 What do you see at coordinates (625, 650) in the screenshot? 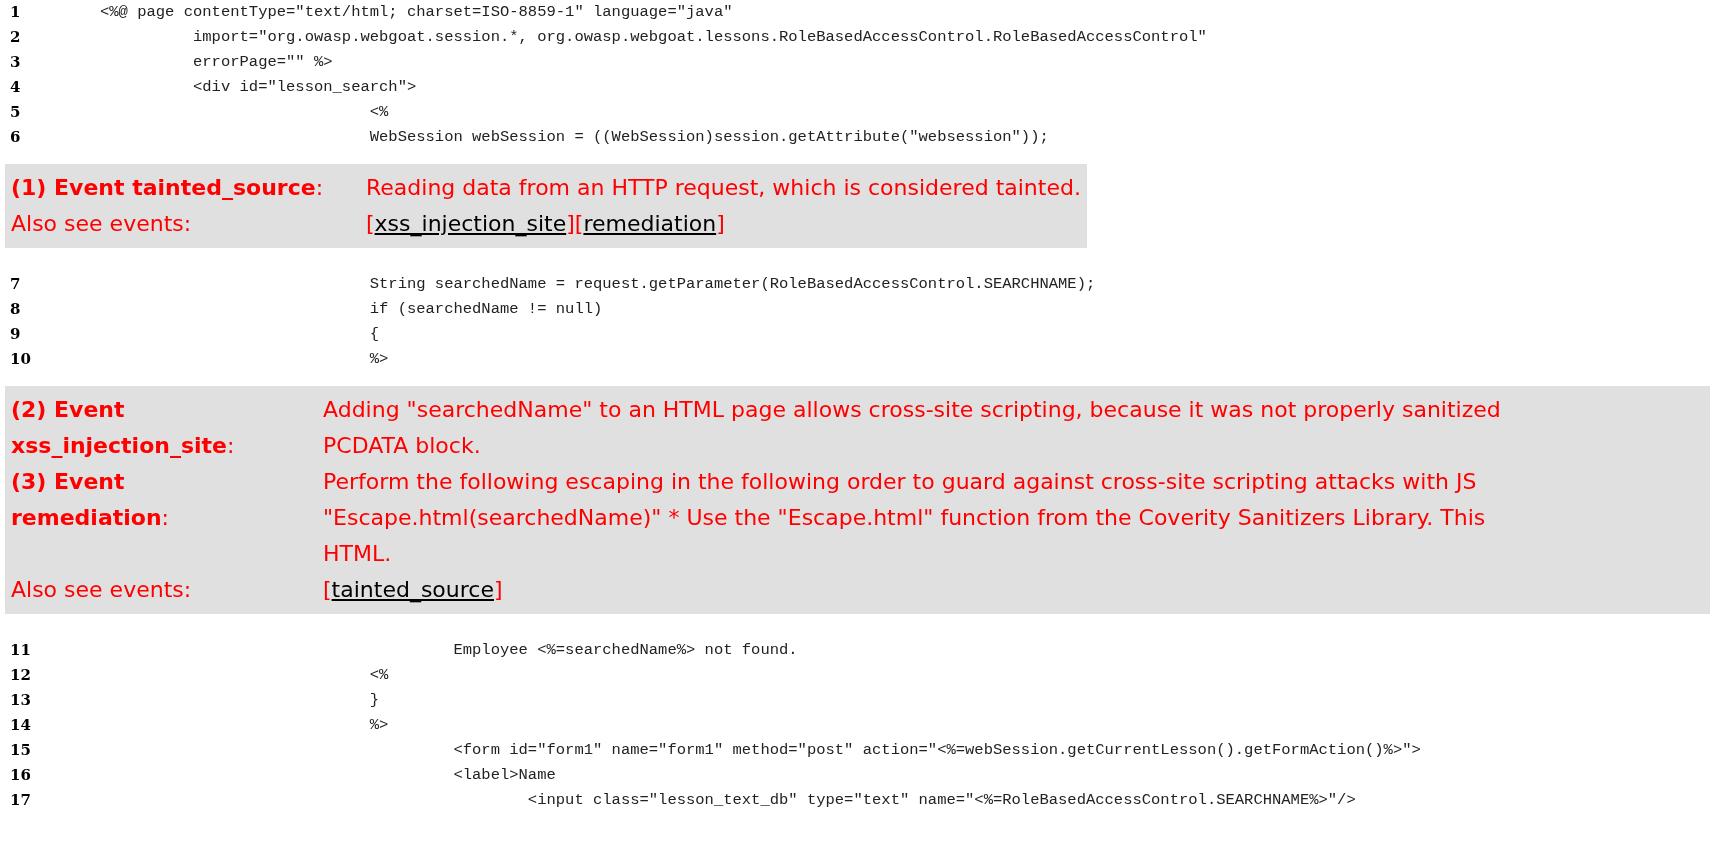
I see `code-line: Employee <%=searchedName%> not found.` at bounding box center [625, 650].